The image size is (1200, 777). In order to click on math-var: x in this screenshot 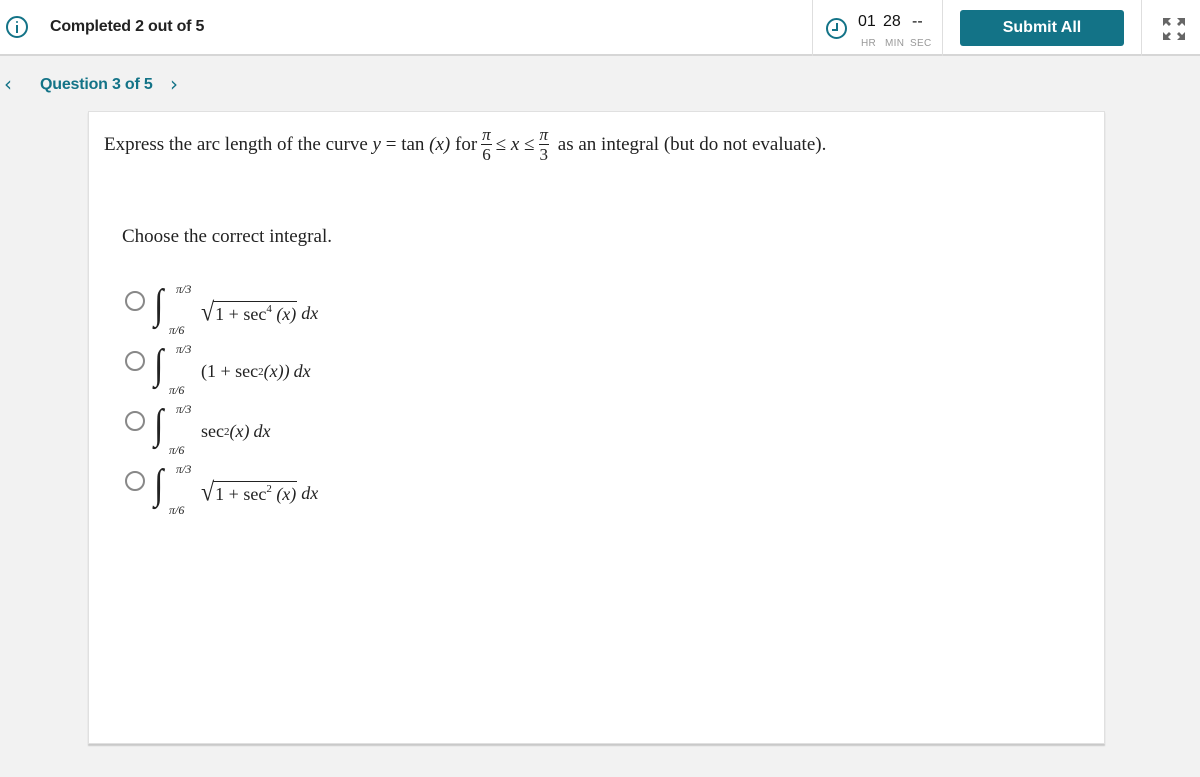, I will do `click(515, 144)`.